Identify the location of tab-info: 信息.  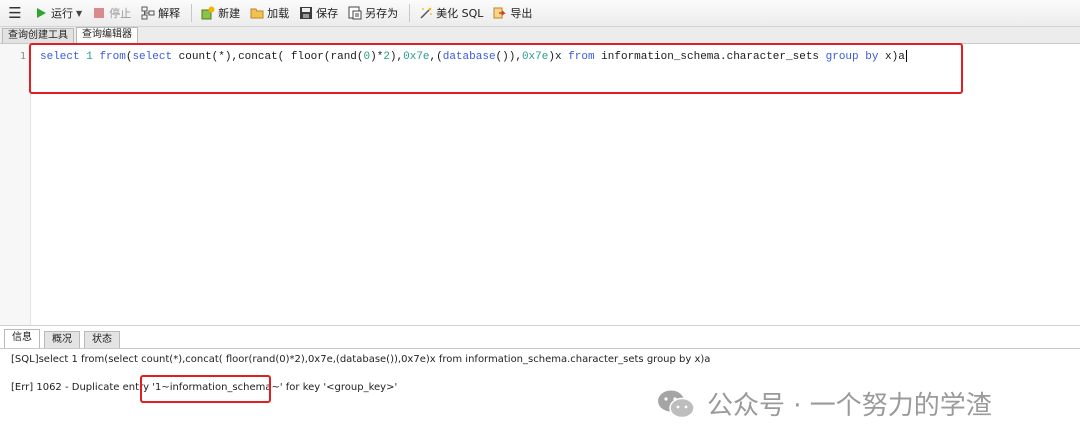
(22, 338).